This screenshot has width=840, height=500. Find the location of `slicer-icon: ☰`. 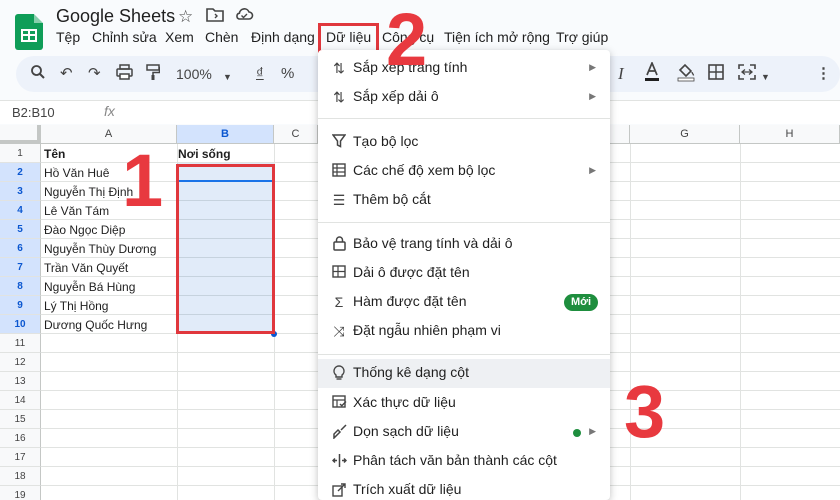

slicer-icon: ☰ is located at coordinates (339, 200).